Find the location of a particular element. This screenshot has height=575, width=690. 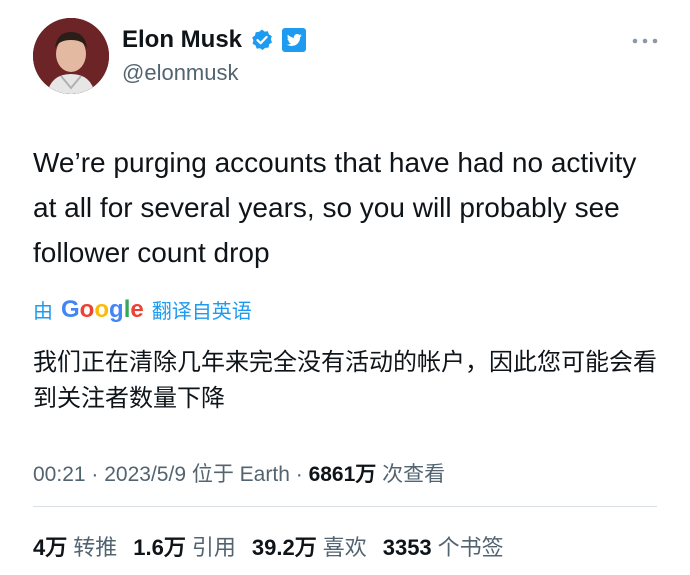

twitter-bird-icon is located at coordinates (294, 40).